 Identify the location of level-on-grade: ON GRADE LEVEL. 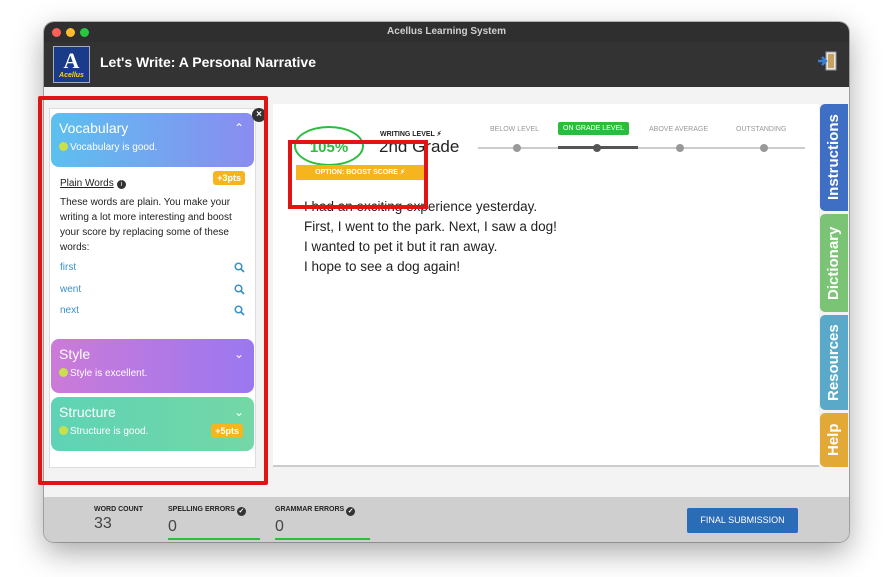
(594, 128).